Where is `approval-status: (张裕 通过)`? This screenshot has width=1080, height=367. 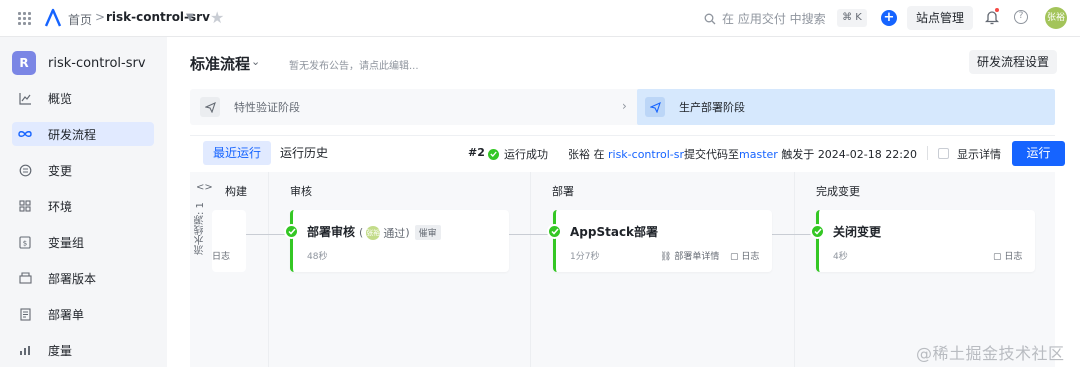 approval-status: (张裕 通过) is located at coordinates (384, 232).